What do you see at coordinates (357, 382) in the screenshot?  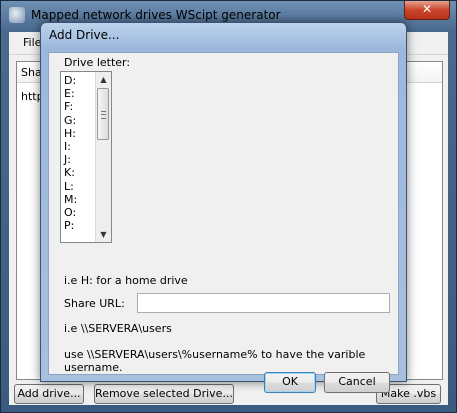 I see `cancel-button: Cancel` at bounding box center [357, 382].